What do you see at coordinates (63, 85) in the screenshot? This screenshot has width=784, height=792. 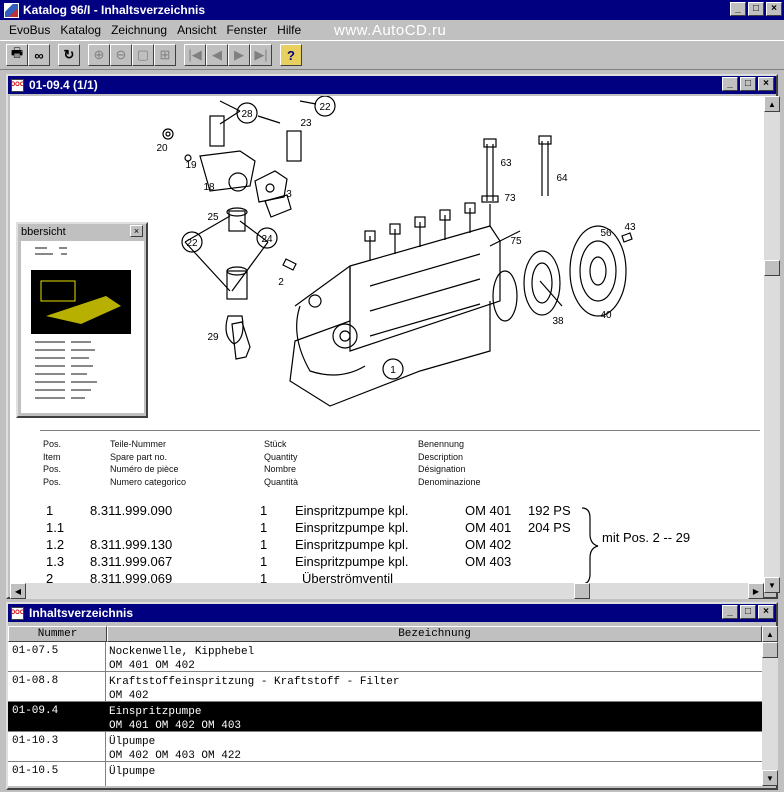 I see `drawing-window-title: 01-09.4 (1/1)` at bounding box center [63, 85].